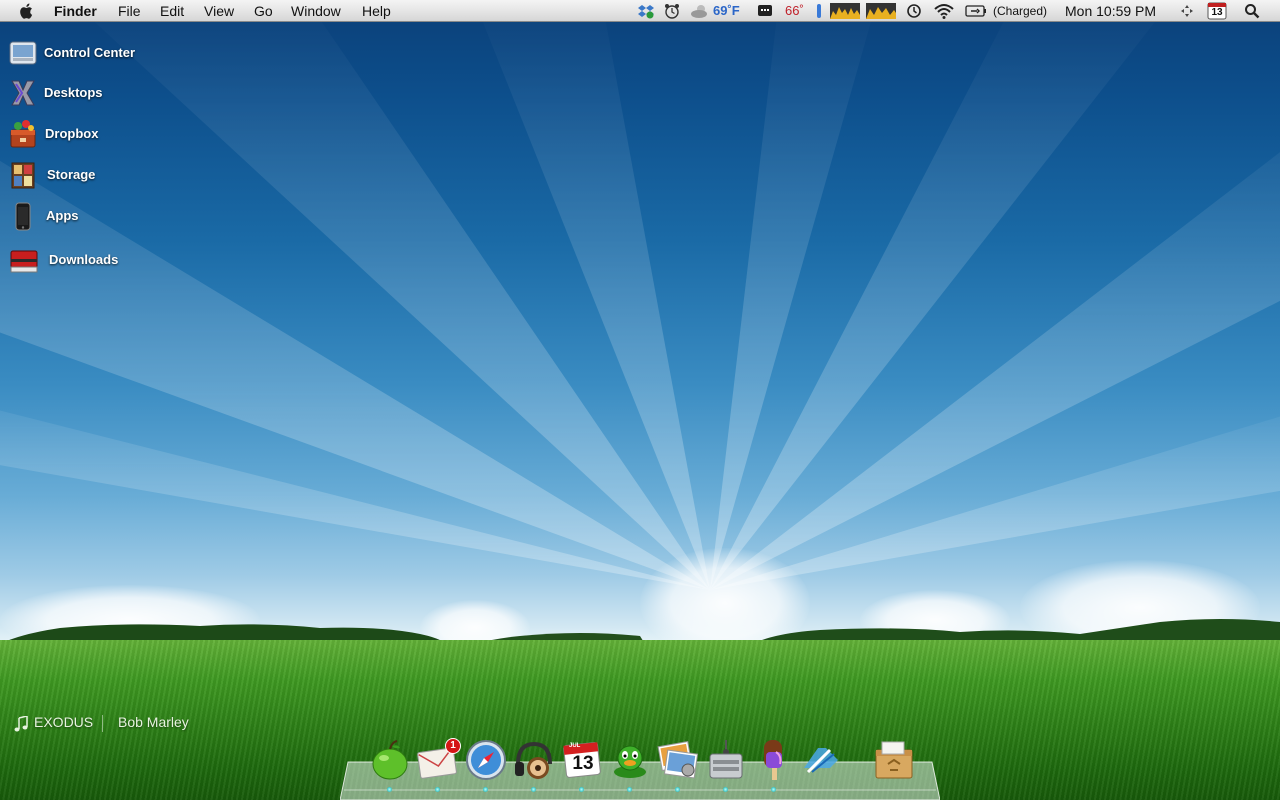 The height and width of the screenshot is (800, 1280). Describe the element at coordinates (75, 11) in the screenshot. I see `app-menu-finder: Finder` at that location.